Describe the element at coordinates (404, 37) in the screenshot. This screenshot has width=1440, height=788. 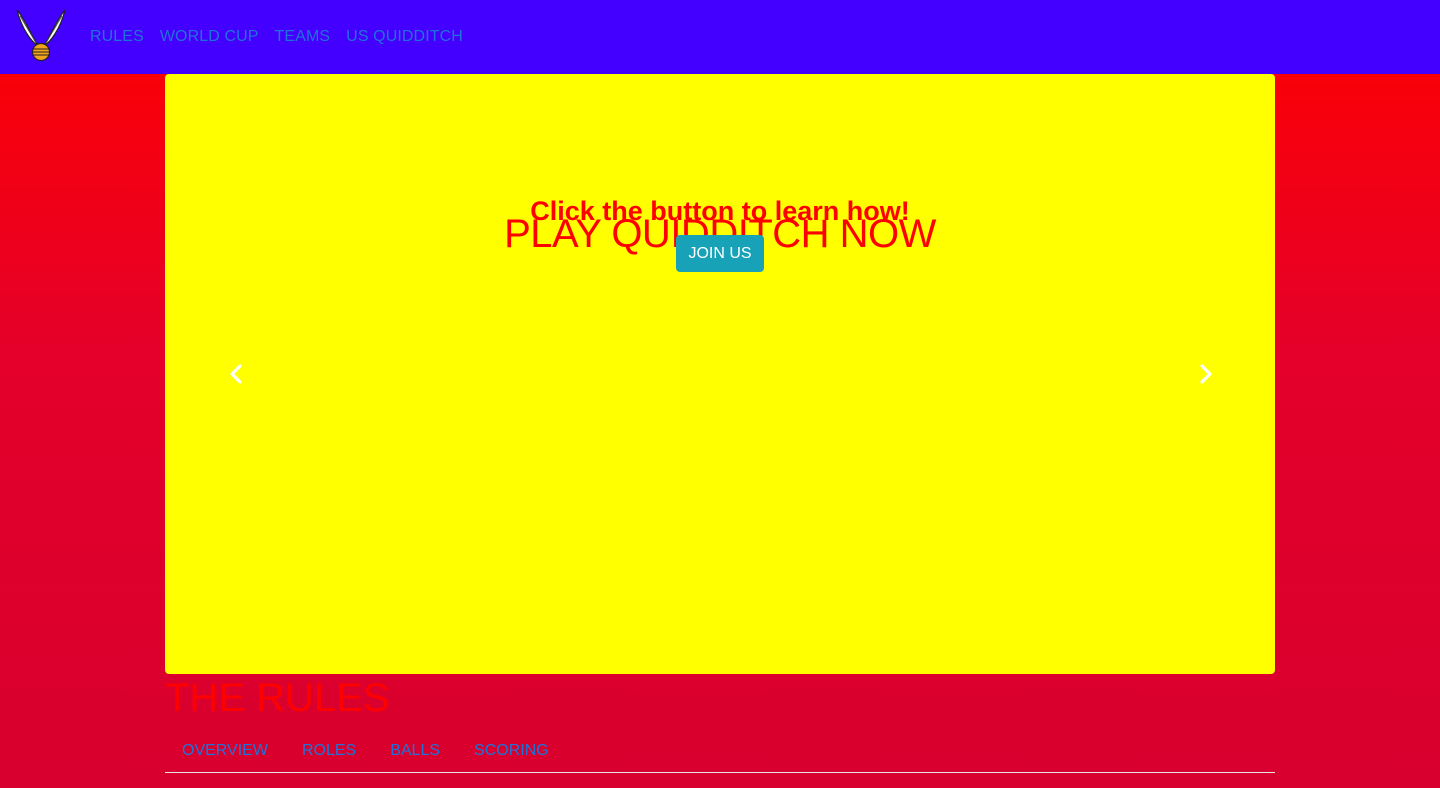
I see `nav-link-us-quidditch: US QUIDDITCH` at that location.